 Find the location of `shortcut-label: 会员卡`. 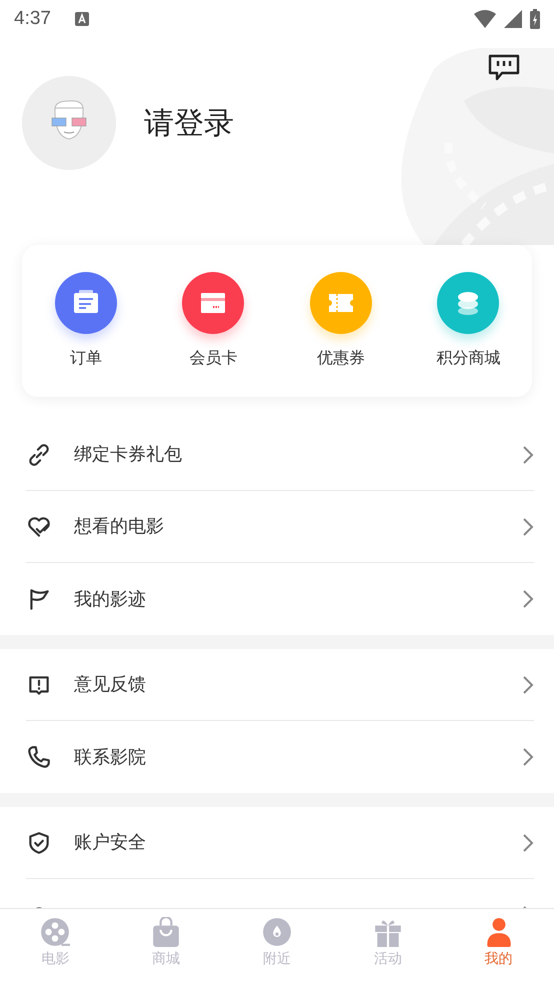

shortcut-label: 会员卡 is located at coordinates (213, 358).